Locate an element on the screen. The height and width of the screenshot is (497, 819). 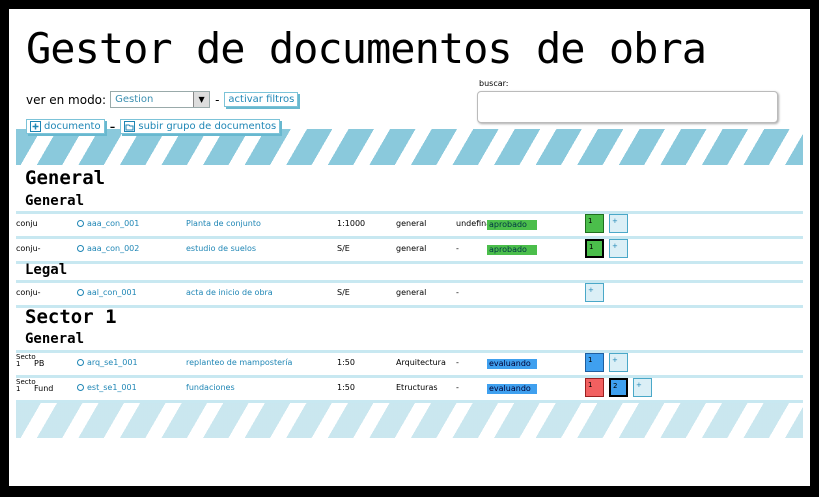
doc-short-label: Fund is located at coordinates (44, 388).